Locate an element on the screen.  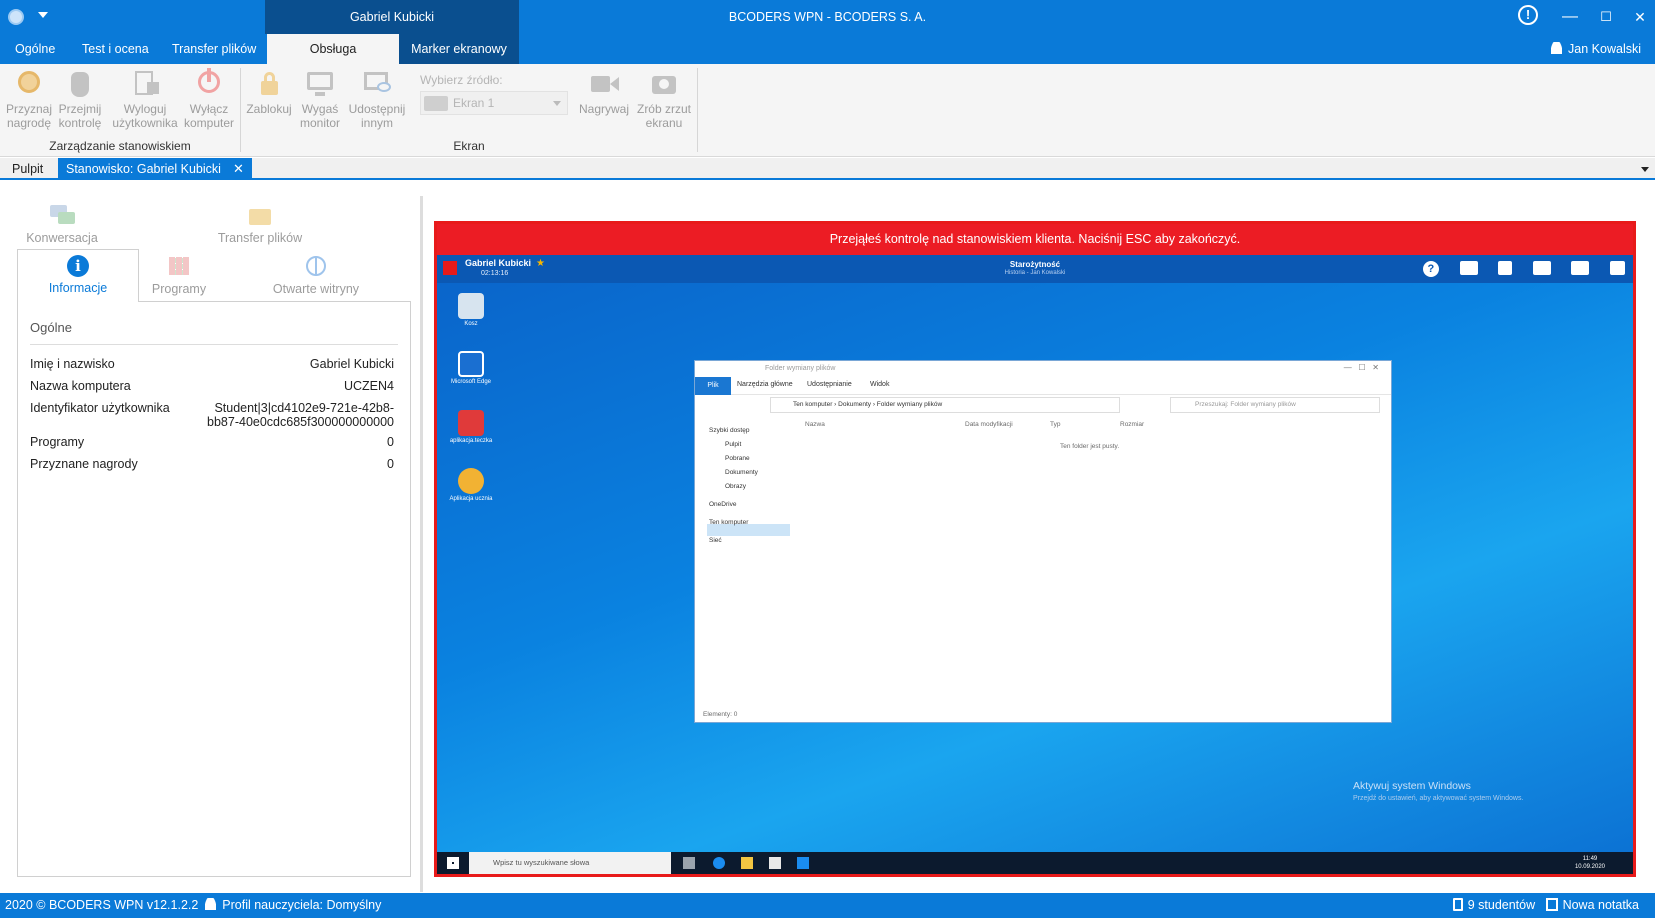
new-note-button: Nowa notatka is located at coordinates (1601, 905).